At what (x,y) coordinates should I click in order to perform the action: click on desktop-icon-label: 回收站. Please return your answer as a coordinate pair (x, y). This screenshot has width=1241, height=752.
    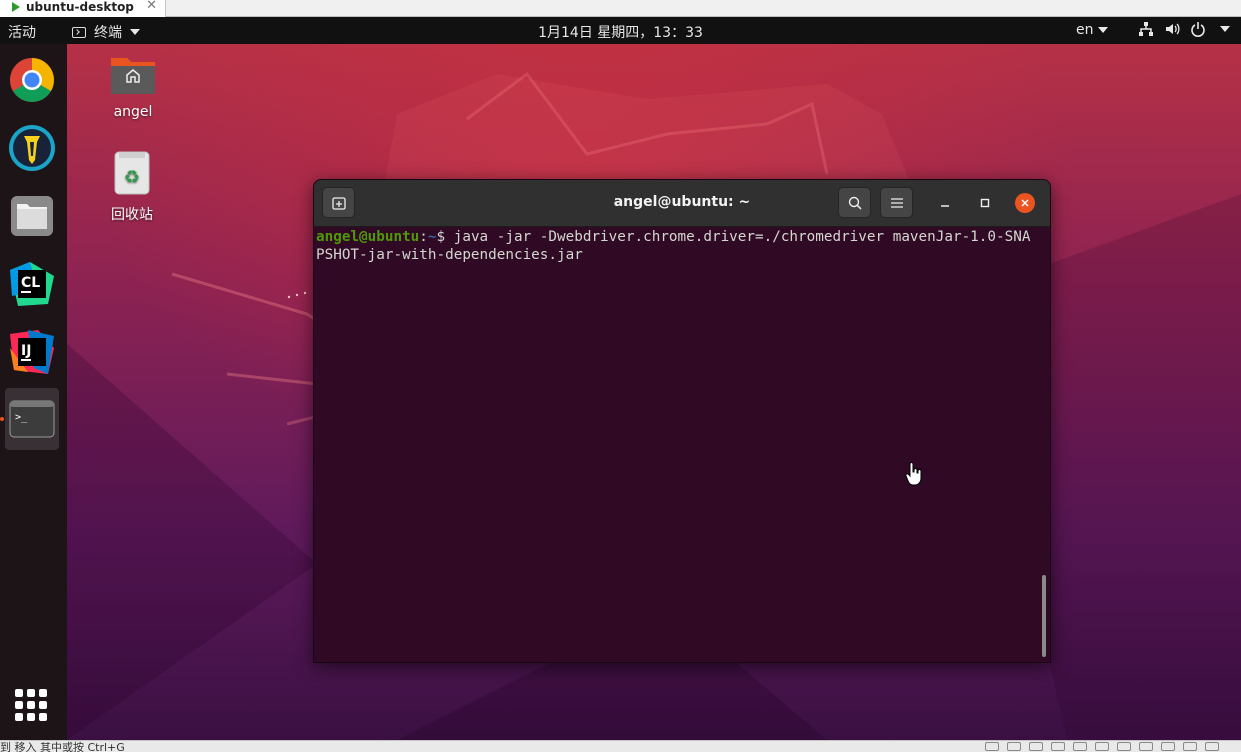
    Looking at the image, I should click on (132, 215).